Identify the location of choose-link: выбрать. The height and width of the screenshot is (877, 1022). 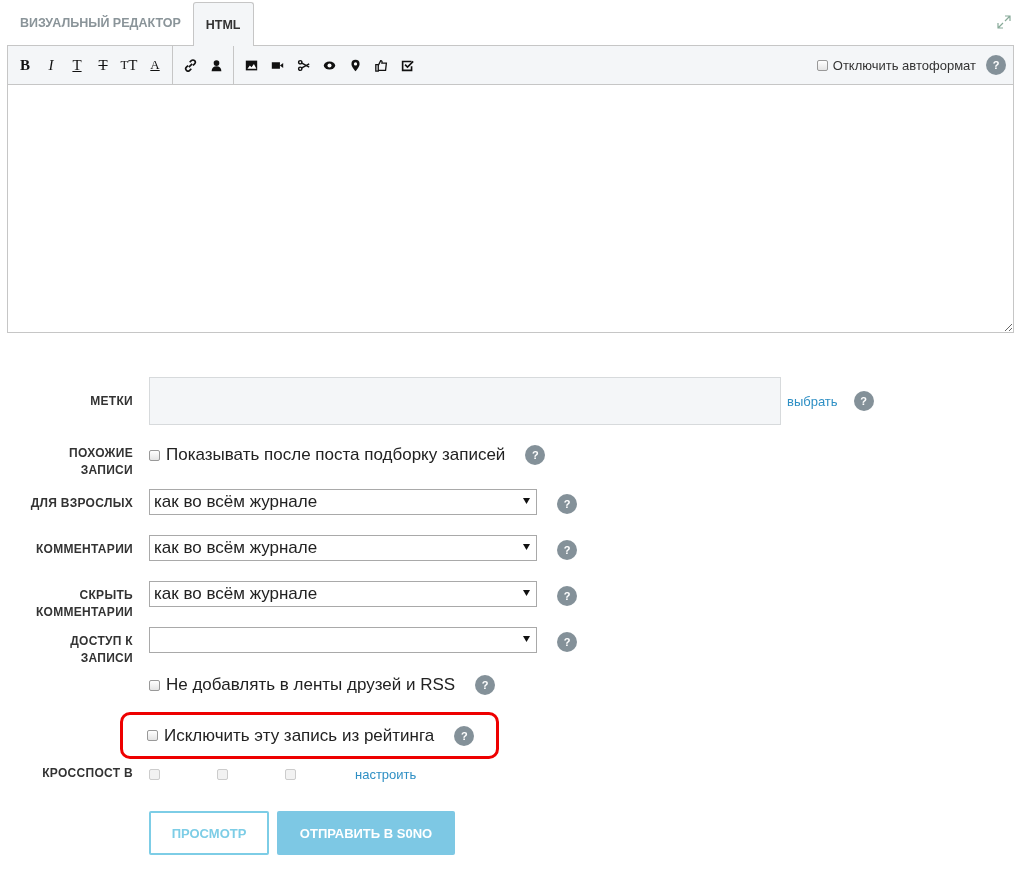
(812, 401).